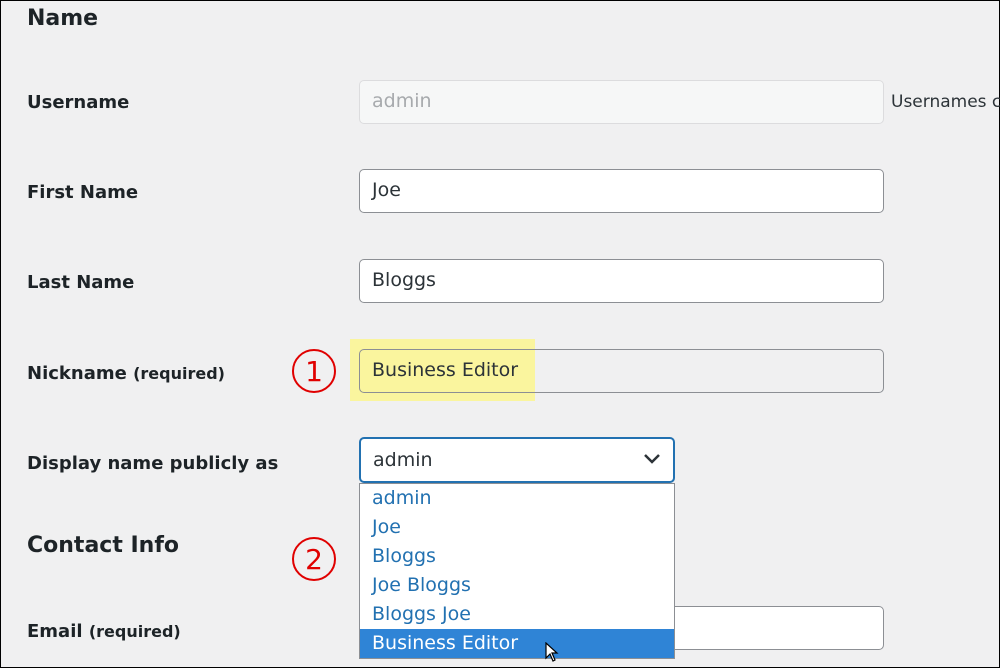  What do you see at coordinates (552, 652) in the screenshot?
I see `mouse-cursor-icon` at bounding box center [552, 652].